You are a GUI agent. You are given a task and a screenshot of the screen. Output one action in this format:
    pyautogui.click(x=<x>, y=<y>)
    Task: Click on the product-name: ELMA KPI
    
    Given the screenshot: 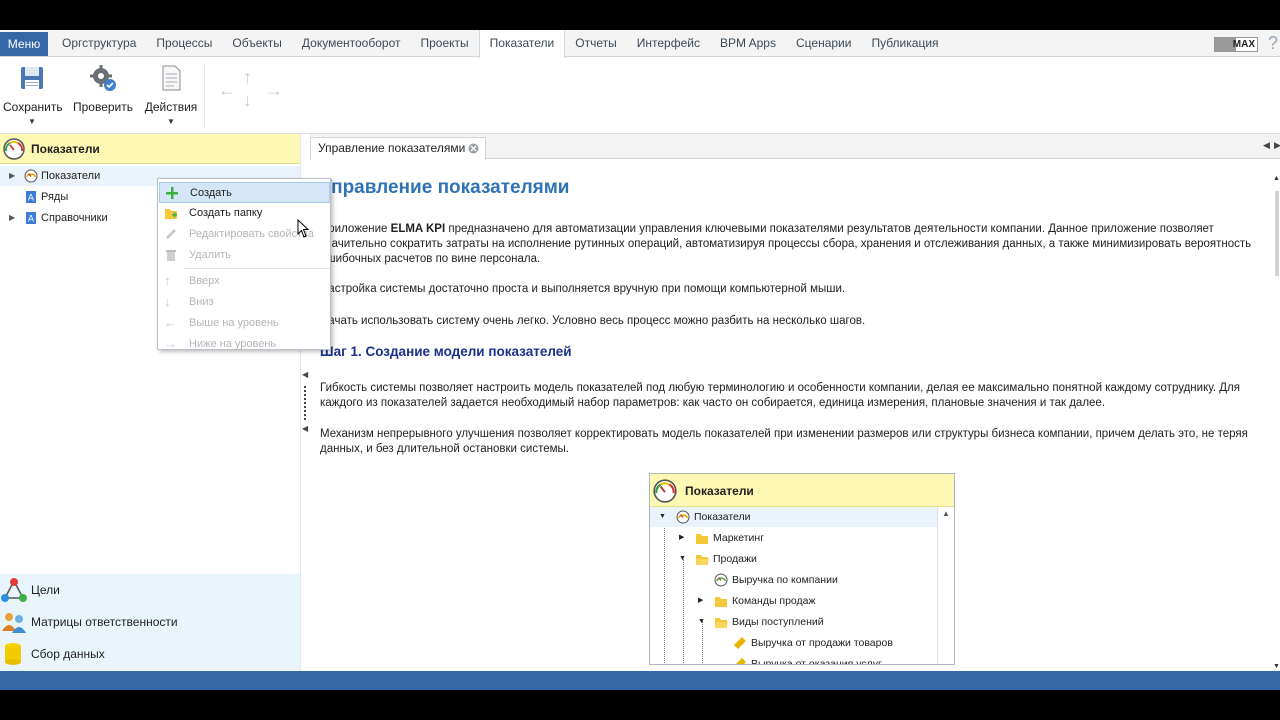 What is the action you would take?
    pyautogui.click(x=418, y=229)
    